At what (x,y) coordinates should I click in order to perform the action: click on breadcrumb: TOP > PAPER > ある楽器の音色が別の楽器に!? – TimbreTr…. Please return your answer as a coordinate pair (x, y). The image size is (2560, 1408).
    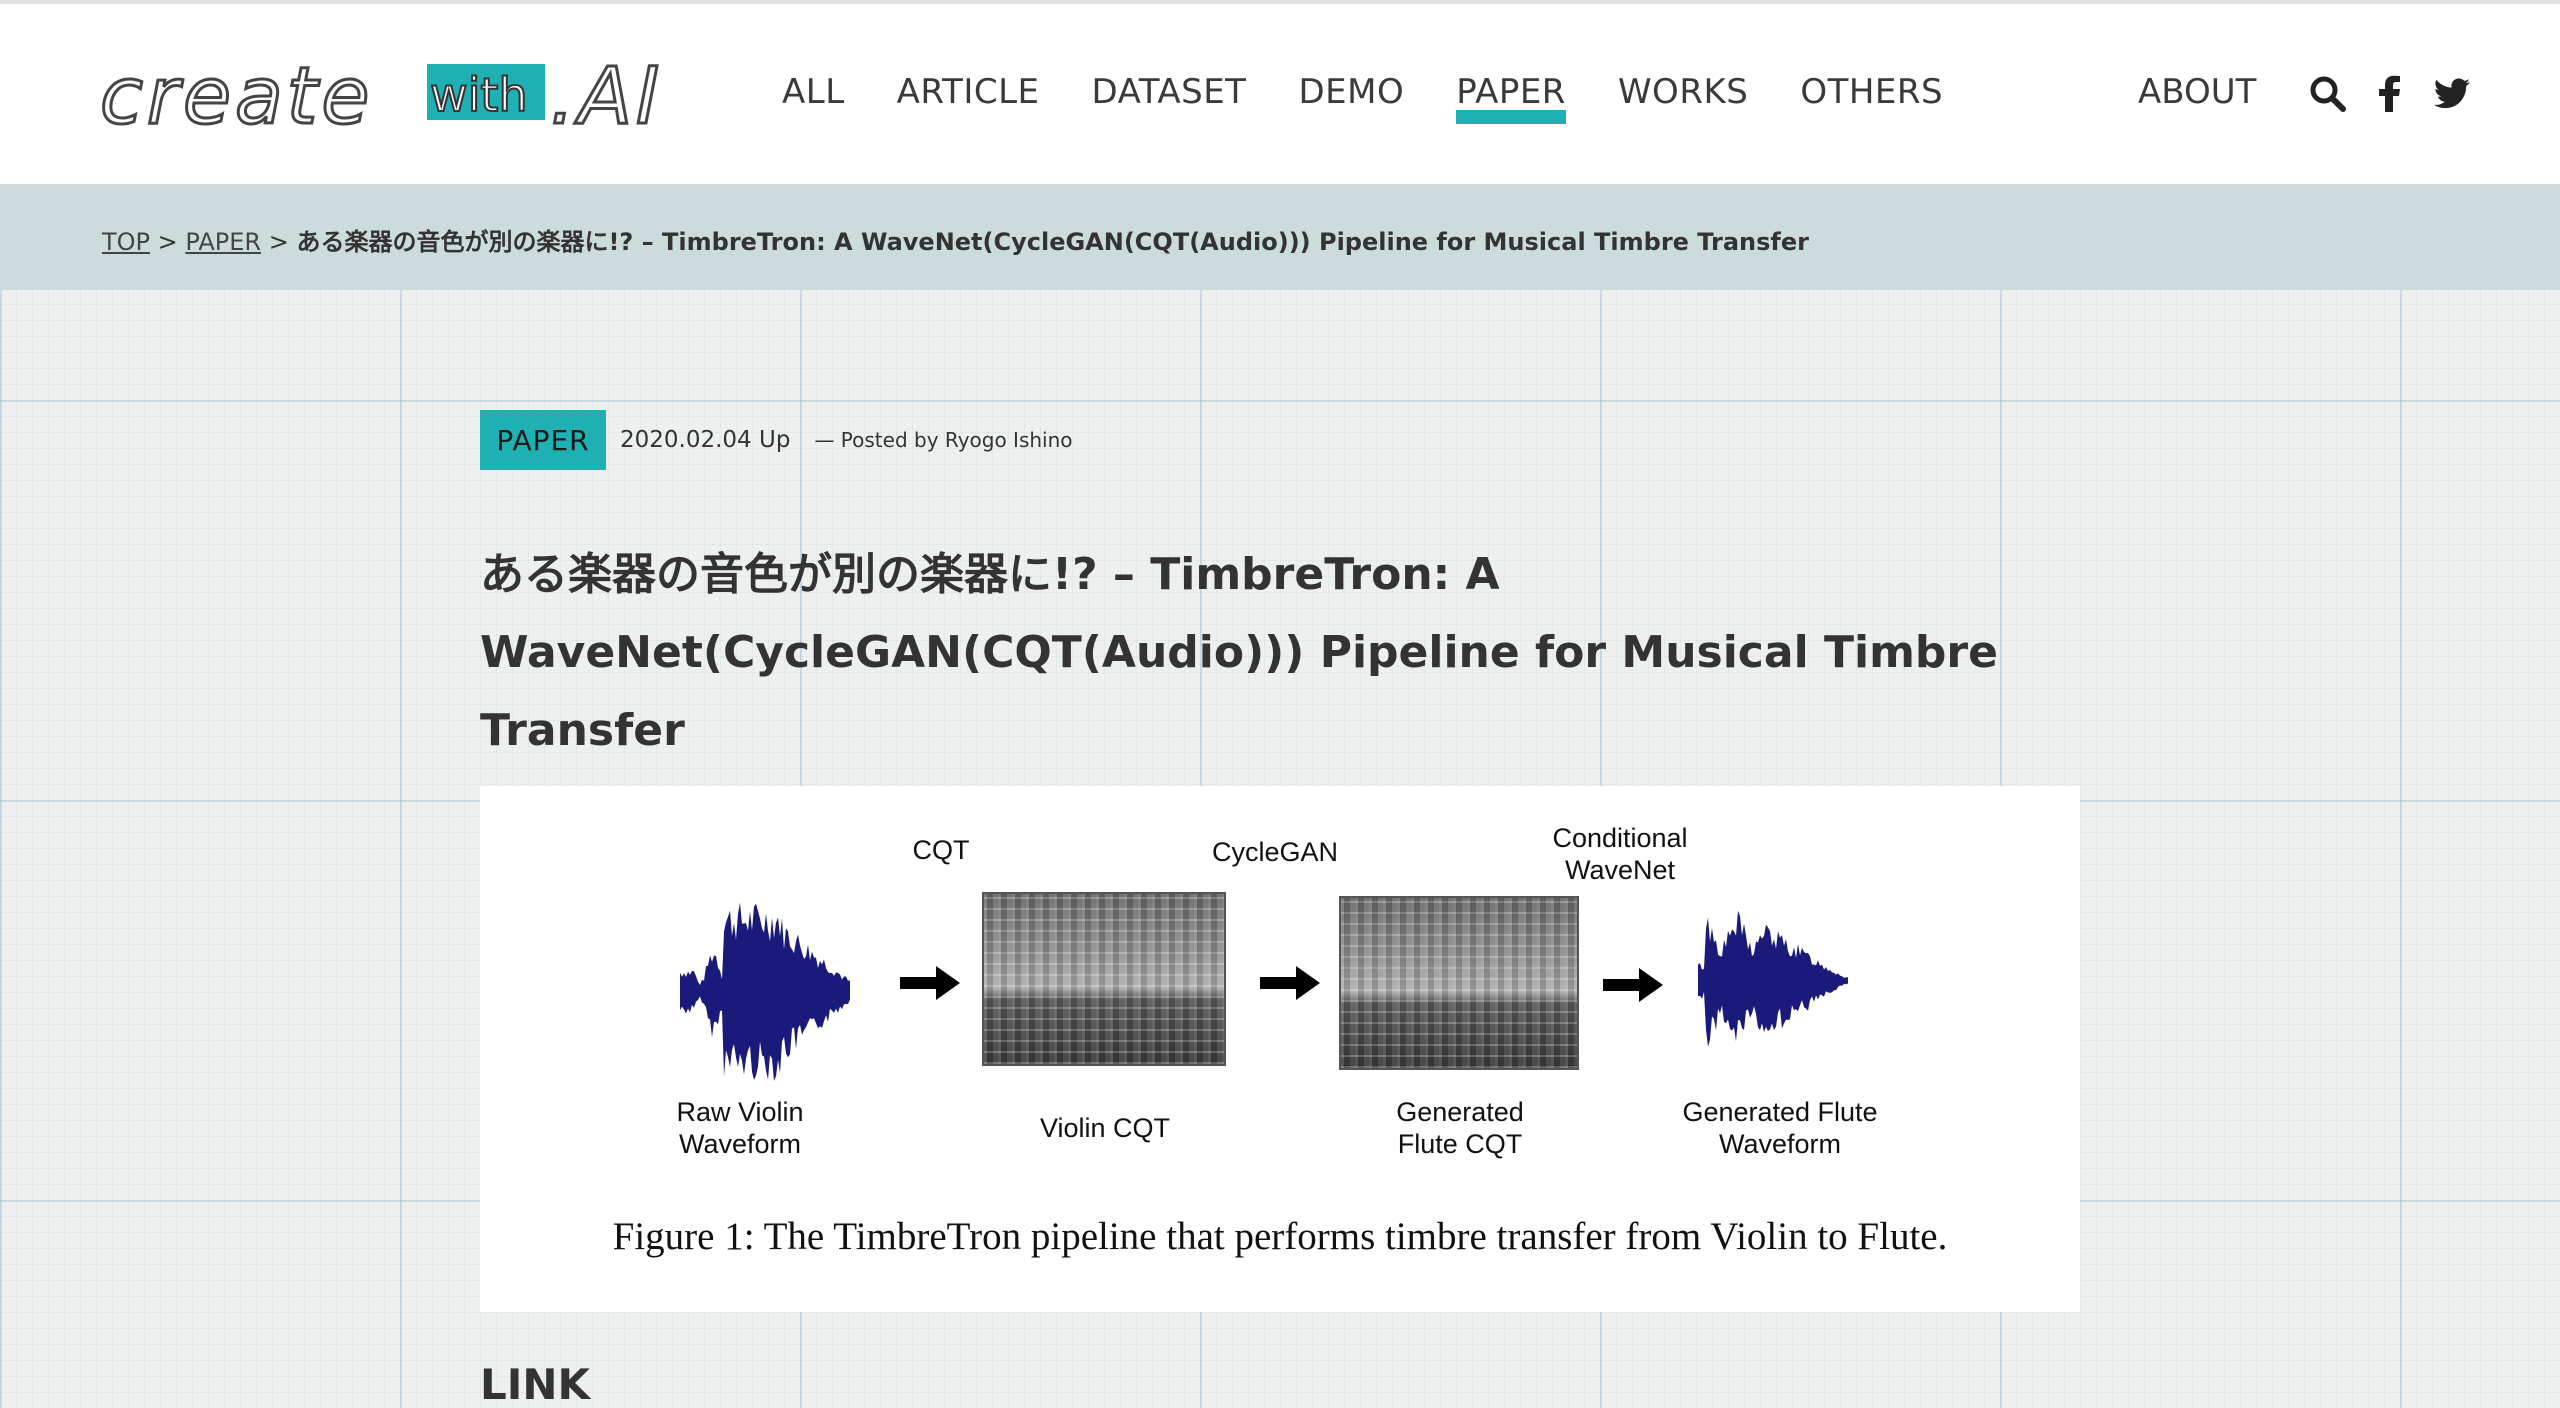
    Looking at the image, I should click on (955, 239).